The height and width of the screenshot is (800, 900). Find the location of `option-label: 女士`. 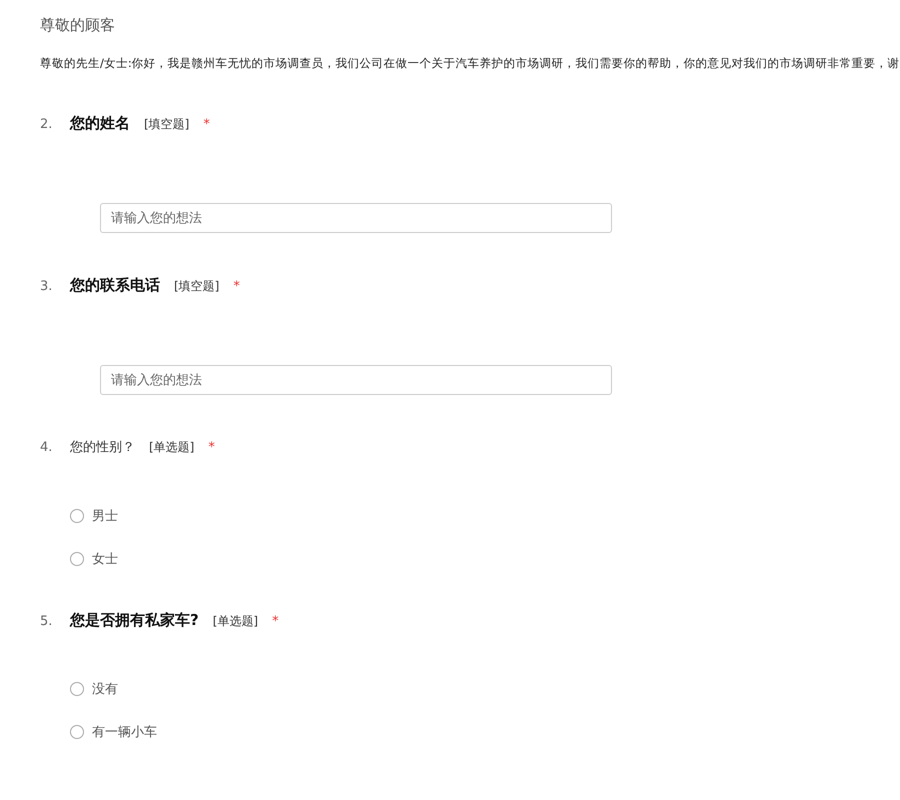

option-label: 女士 is located at coordinates (105, 559).